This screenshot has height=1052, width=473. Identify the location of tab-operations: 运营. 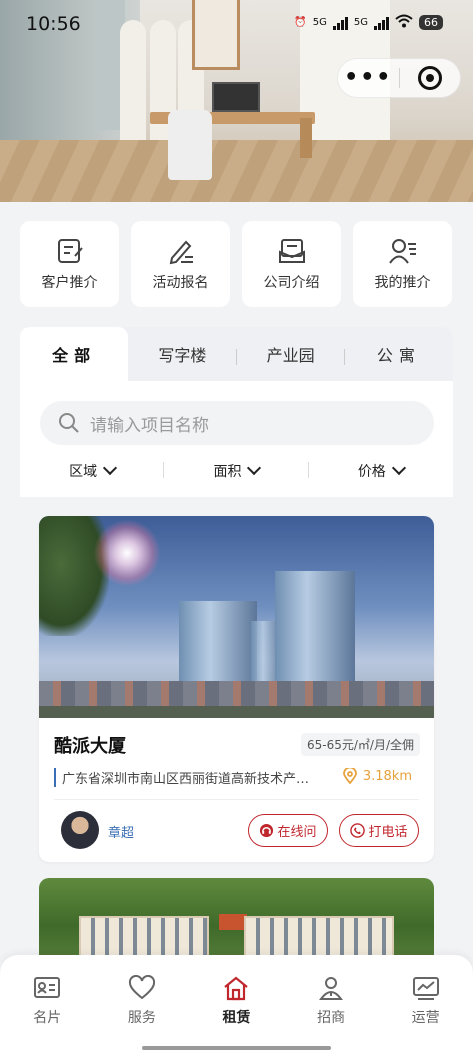
(425, 1003).